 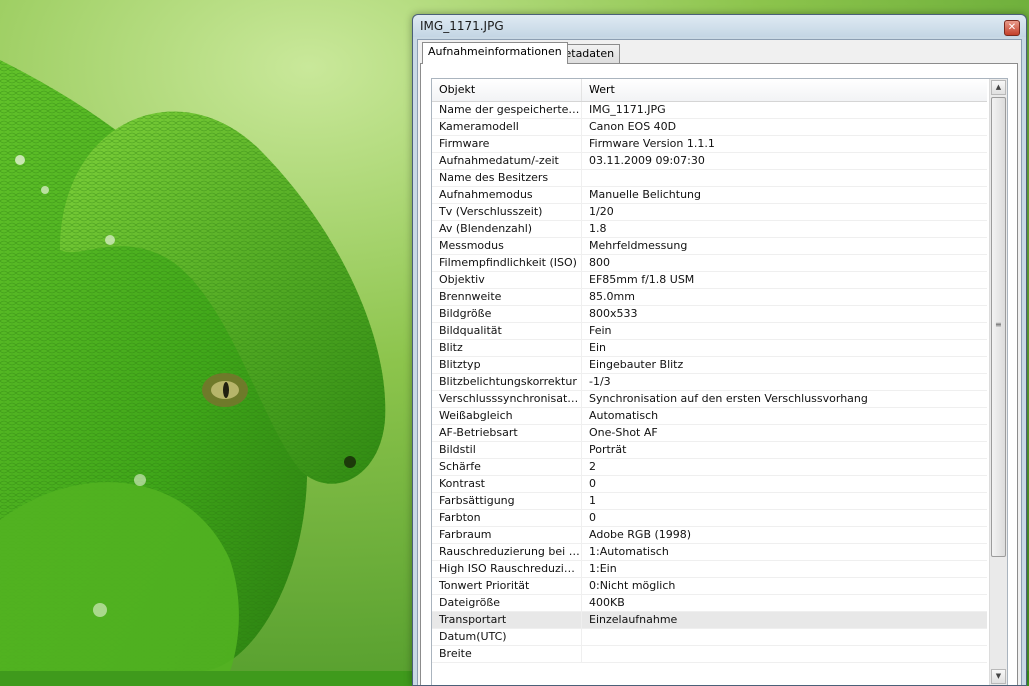 I want to click on cell-objekt: AF-Betriebsart, so click(x=507, y=433).